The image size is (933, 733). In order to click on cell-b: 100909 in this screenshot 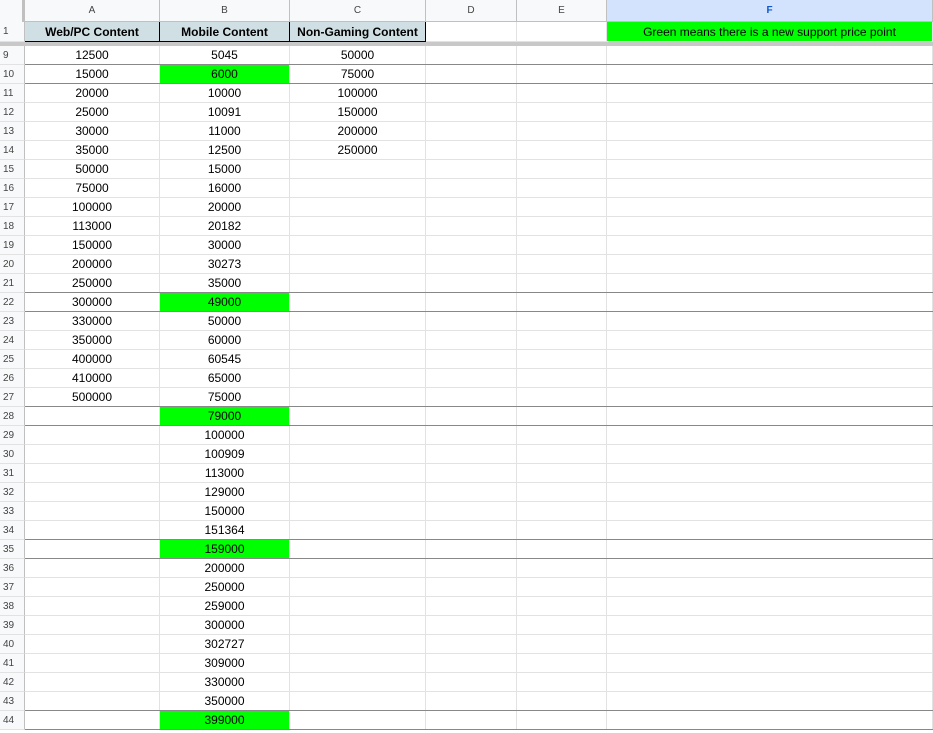, I will do `click(225, 454)`.